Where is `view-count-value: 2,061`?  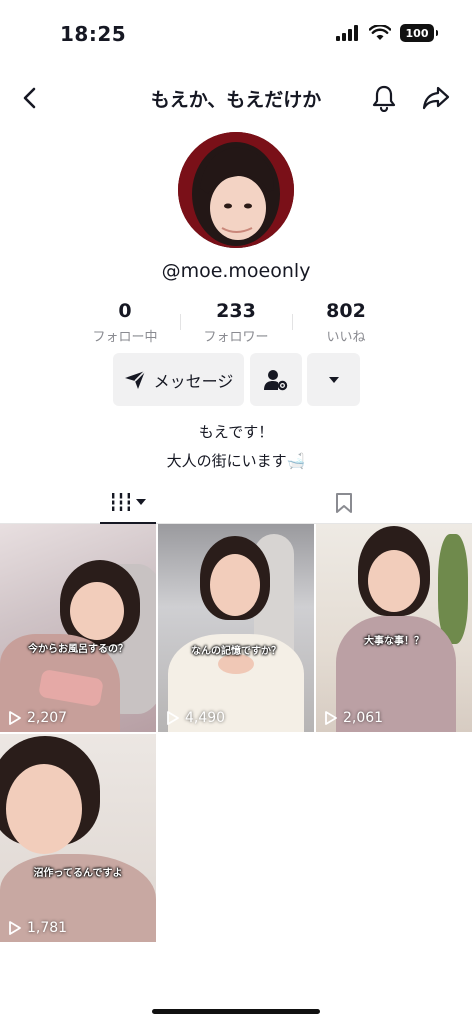 view-count-value: 2,061 is located at coordinates (363, 718).